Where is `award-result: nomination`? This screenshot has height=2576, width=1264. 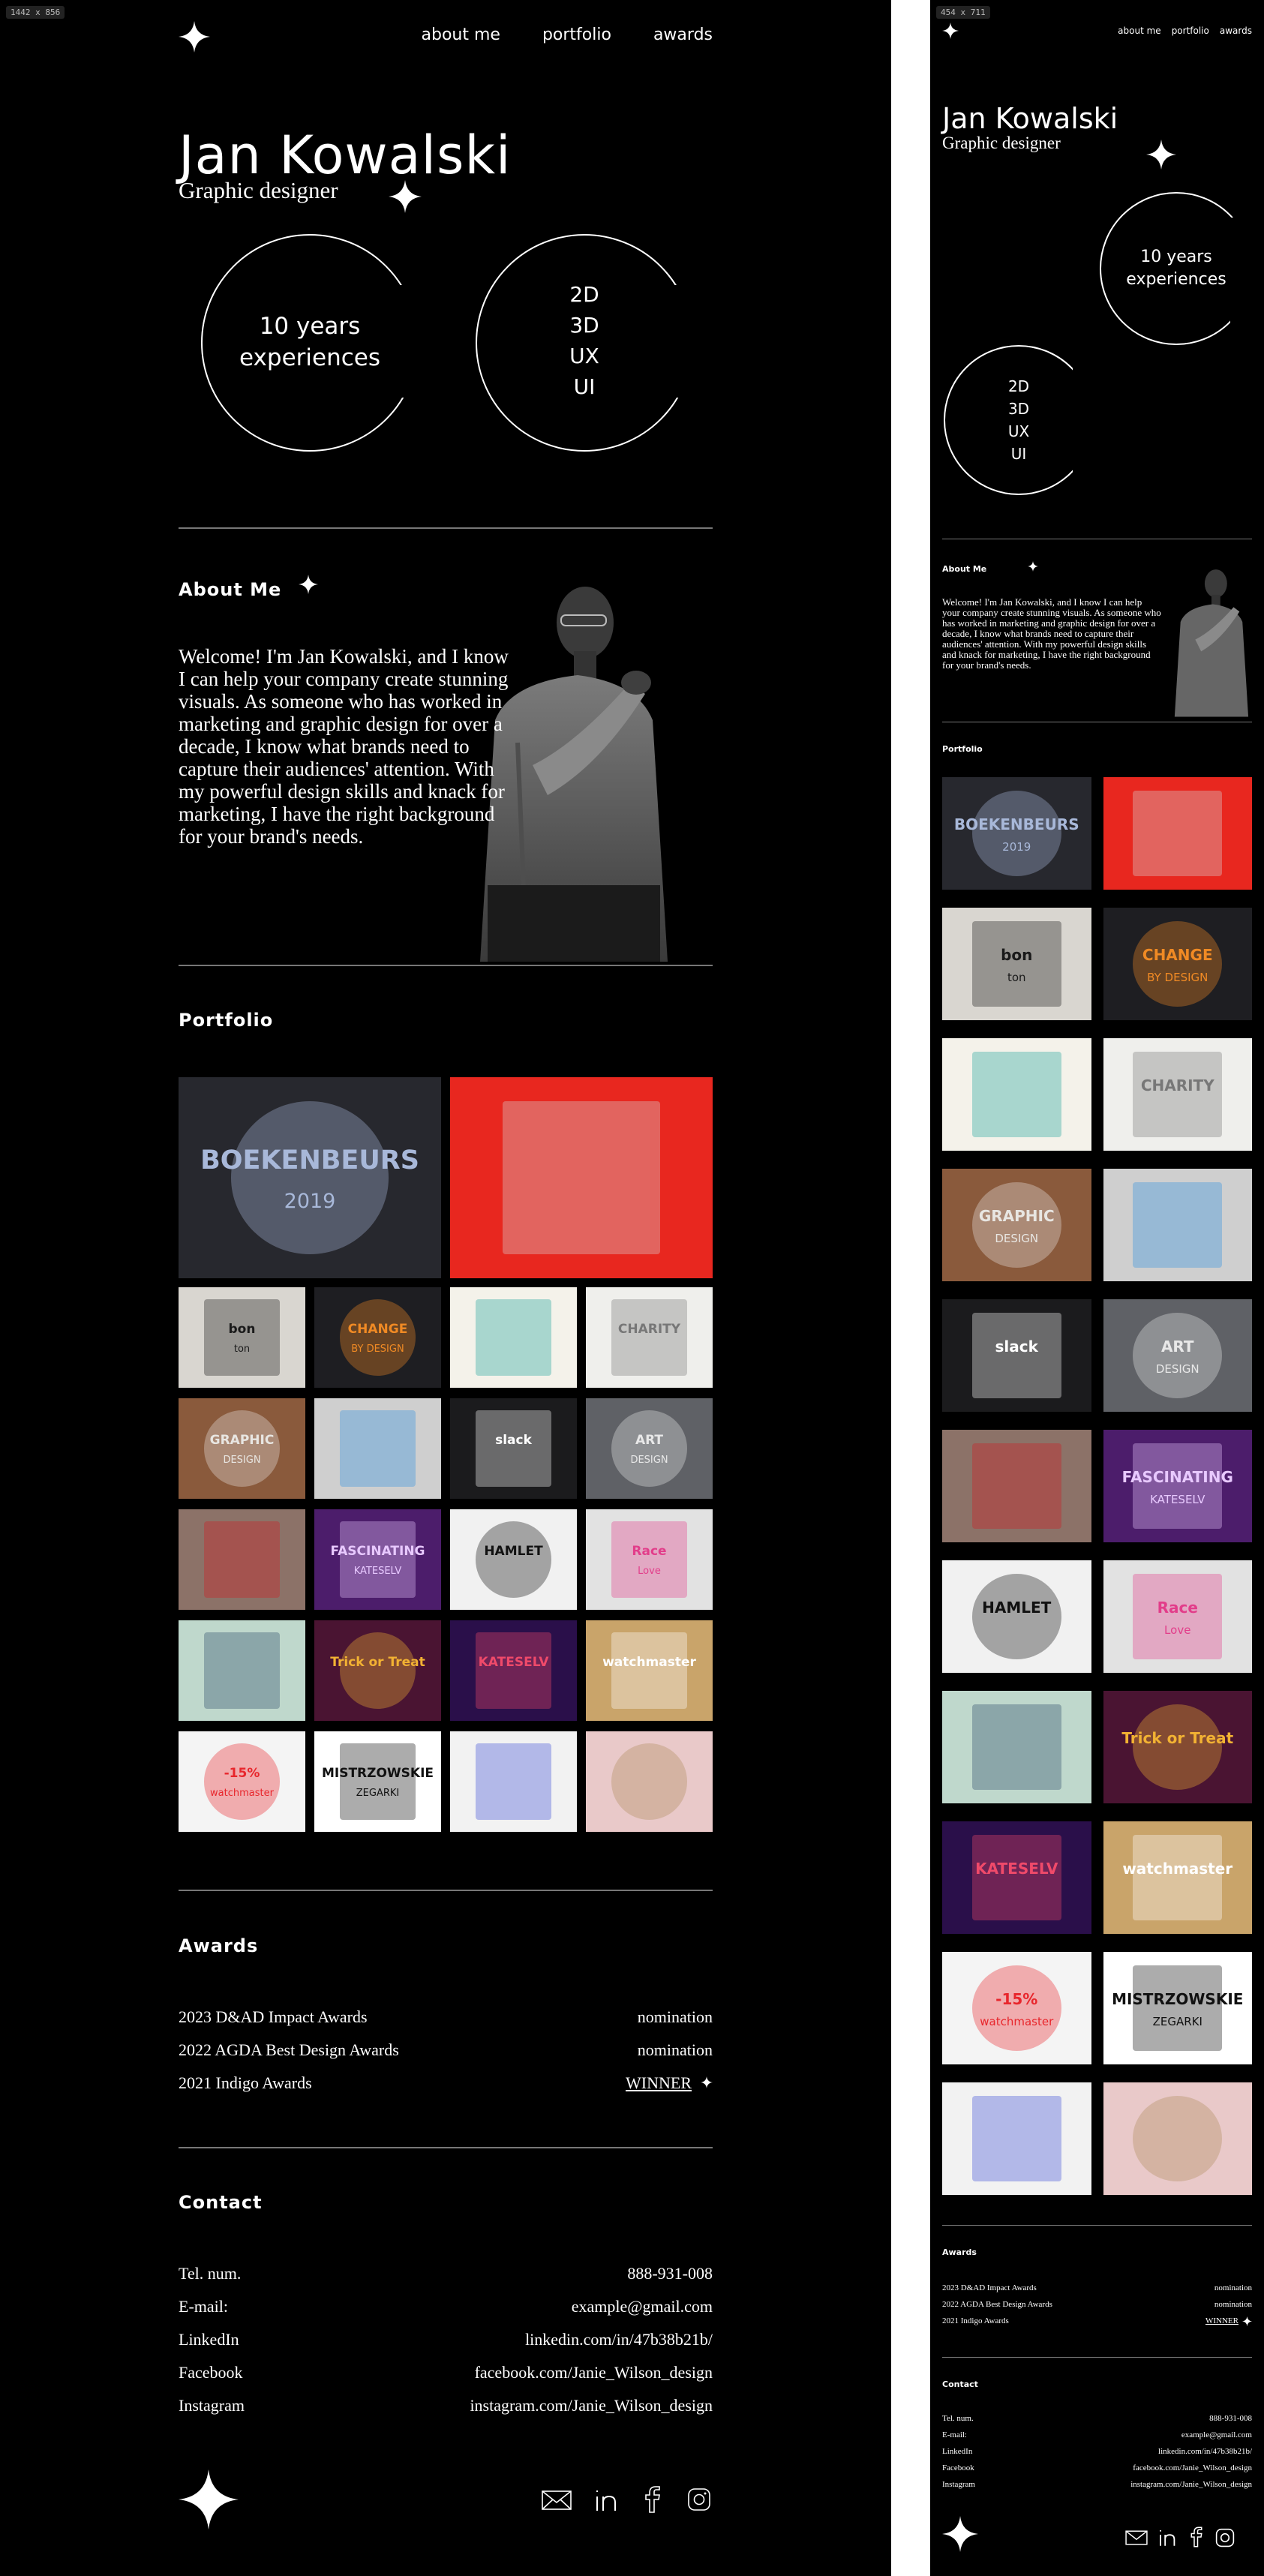 award-result: nomination is located at coordinates (1233, 2287).